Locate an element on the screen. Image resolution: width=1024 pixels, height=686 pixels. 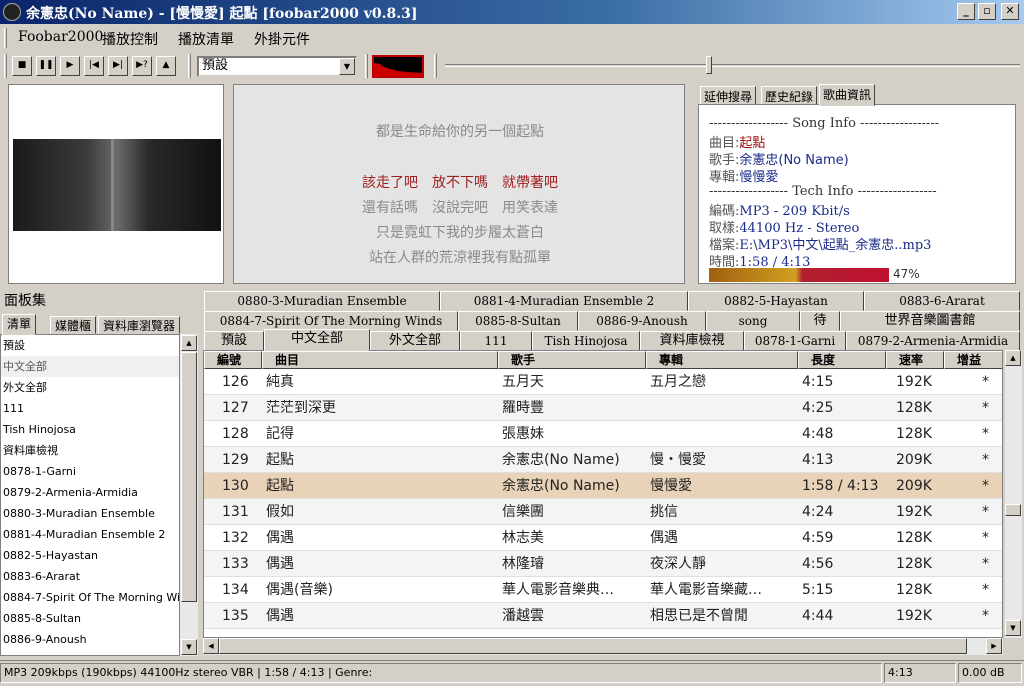
table-row: 128 記得 張惠妹 4:48 128K * is located at coordinates (603, 434).